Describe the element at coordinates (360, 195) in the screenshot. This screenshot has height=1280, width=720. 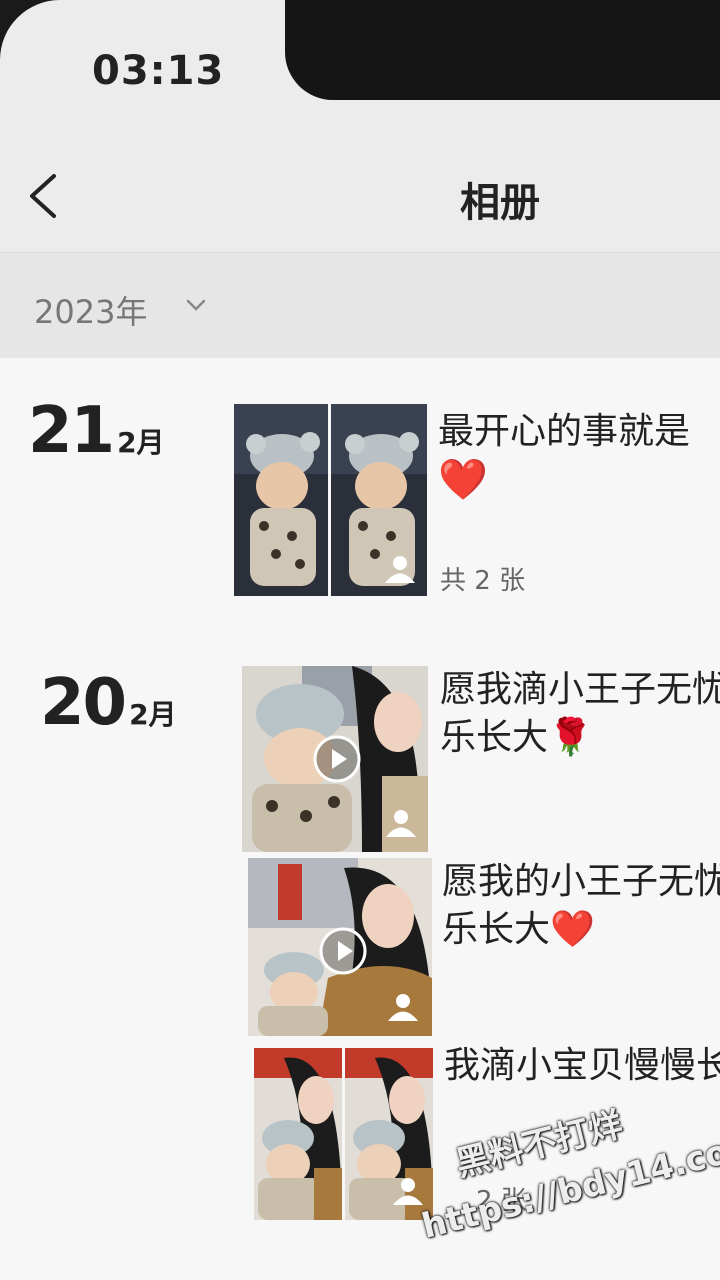
I see `nav-bar: 相册` at that location.